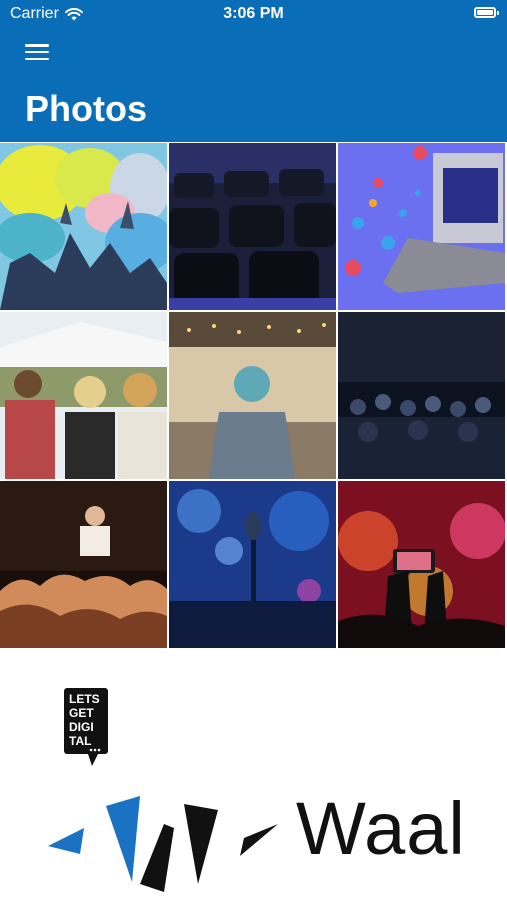 Image resolution: width=507 pixels, height=900 pixels. I want to click on status-time: 3:06 PM, so click(253, 13).